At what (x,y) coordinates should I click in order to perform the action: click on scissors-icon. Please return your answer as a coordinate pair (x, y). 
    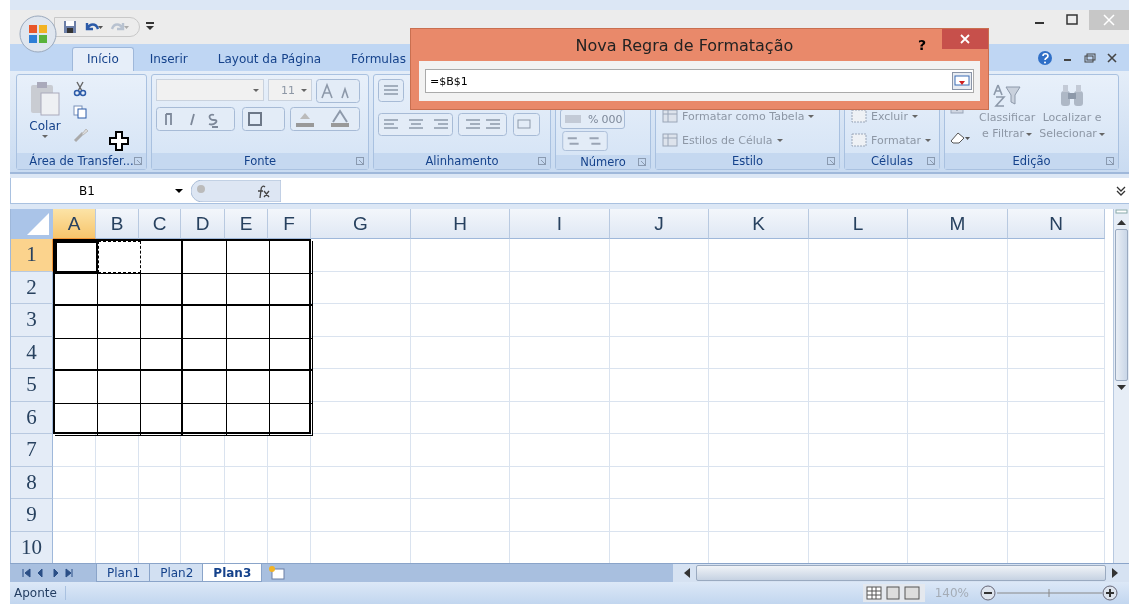
    Looking at the image, I should click on (80, 89).